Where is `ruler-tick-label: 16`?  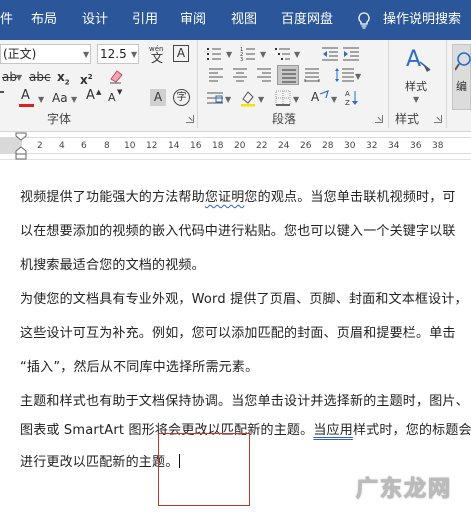
ruler-tick-label: 16 is located at coordinates (196, 146).